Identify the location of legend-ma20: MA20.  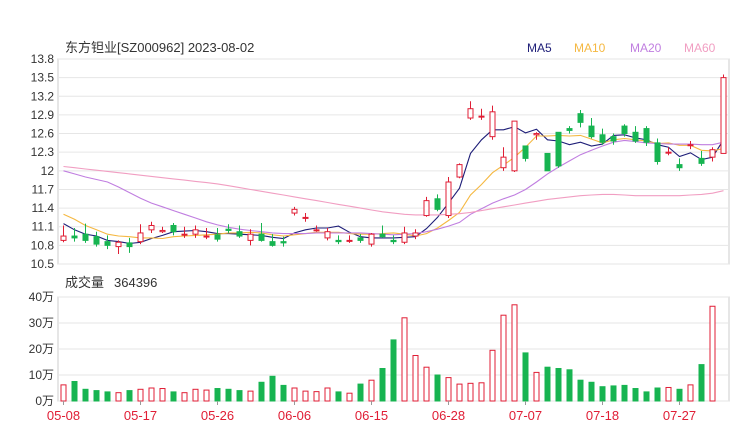
(646, 48).